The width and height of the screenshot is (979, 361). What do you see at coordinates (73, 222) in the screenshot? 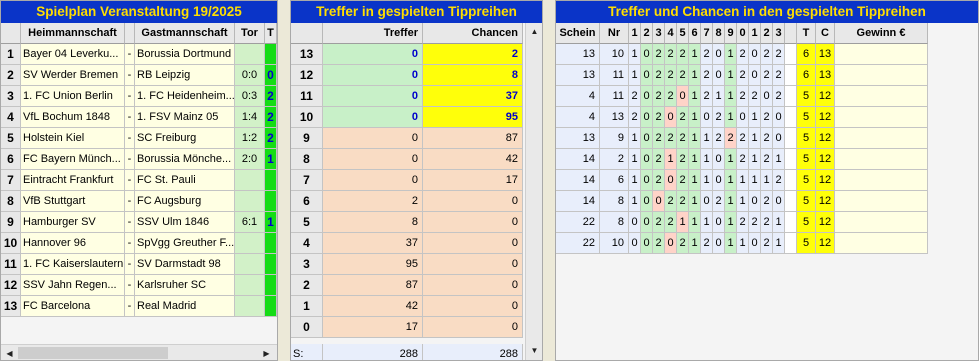
I see `home-team-cell: Hamburger SV` at bounding box center [73, 222].